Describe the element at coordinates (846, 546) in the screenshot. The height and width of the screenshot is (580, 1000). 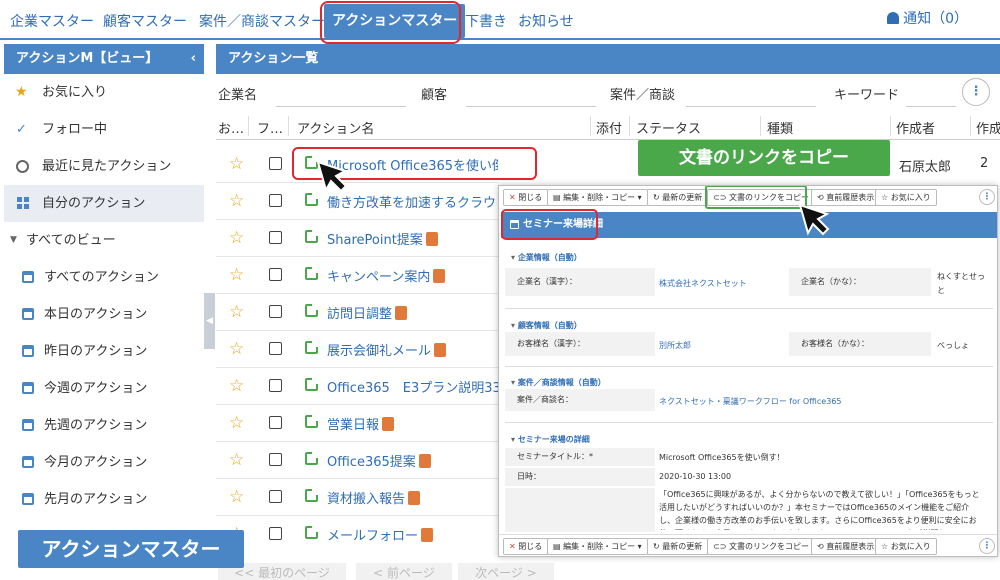
I see `panel-history-button: ⟲ 直前履歴表示` at that location.